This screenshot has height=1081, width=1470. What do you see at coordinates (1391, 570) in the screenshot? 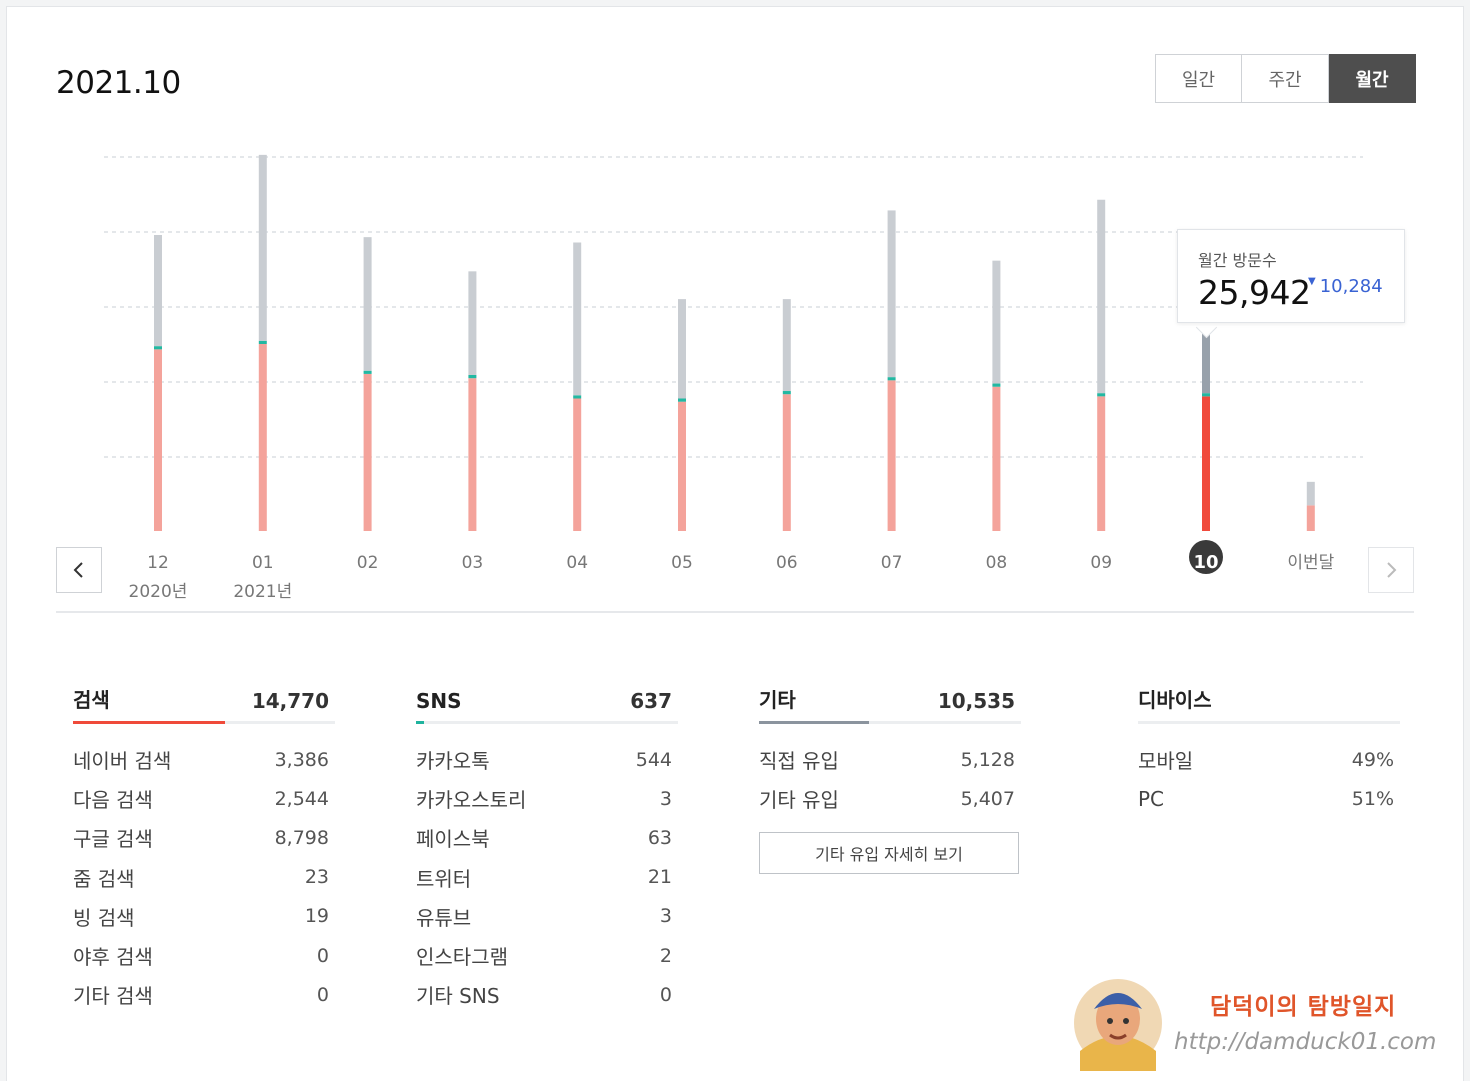
I see `next-period-button` at bounding box center [1391, 570].